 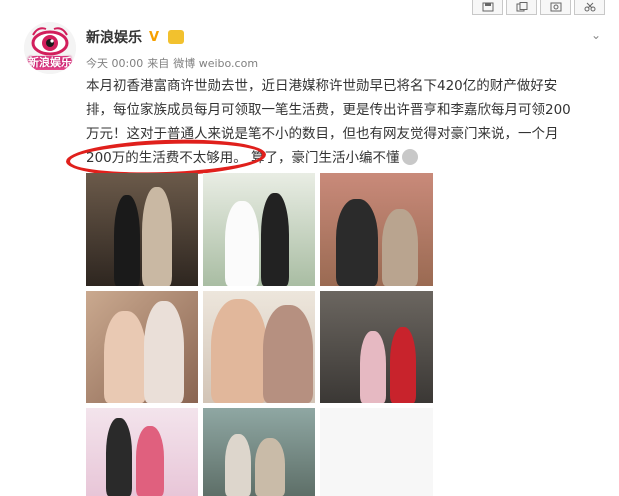 What do you see at coordinates (50, 48) in the screenshot?
I see `avatar: 新浪娱乐` at bounding box center [50, 48].